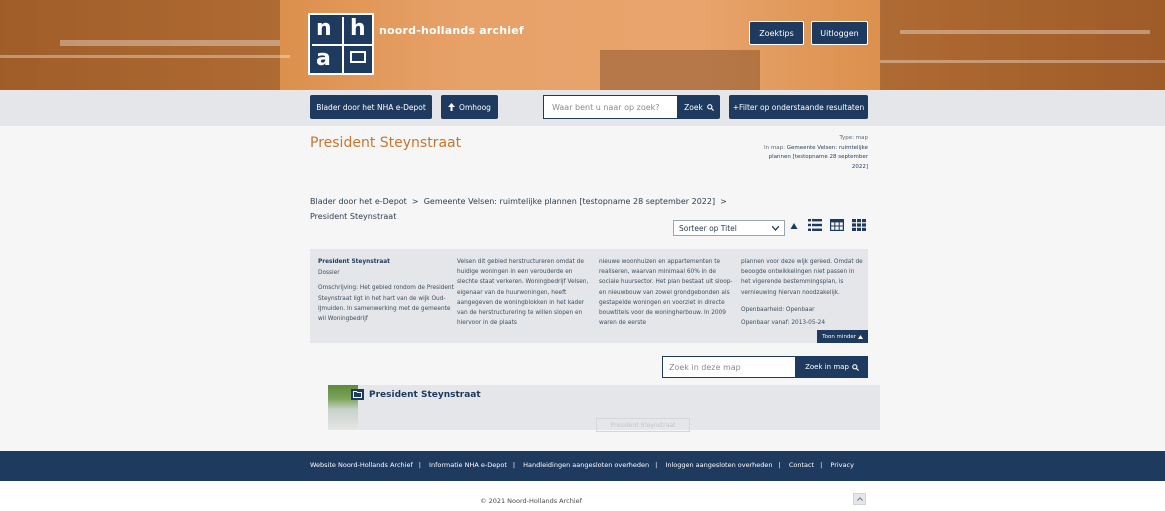 The height and width of the screenshot is (511, 1165). I want to click on chevron-up-icon, so click(859, 499).